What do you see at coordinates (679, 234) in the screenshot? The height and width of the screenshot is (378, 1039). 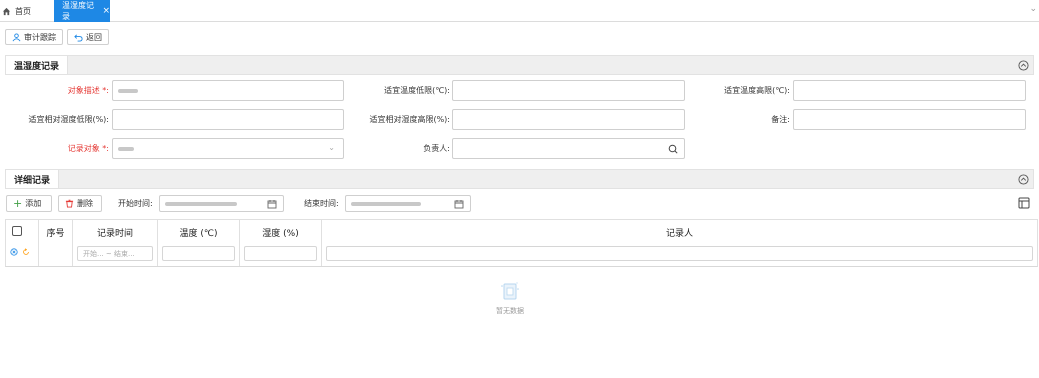 I see `column-header: 记录人` at bounding box center [679, 234].